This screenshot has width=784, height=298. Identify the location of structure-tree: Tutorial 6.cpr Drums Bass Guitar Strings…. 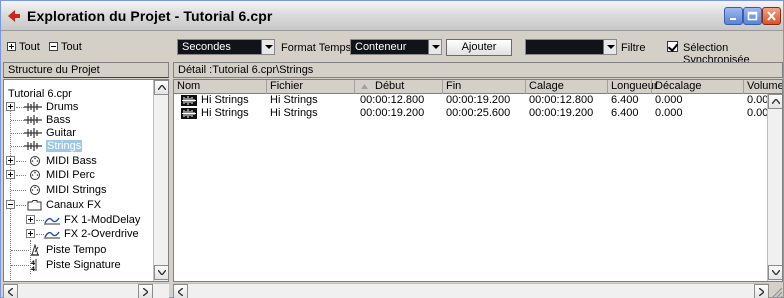
(86, 180).